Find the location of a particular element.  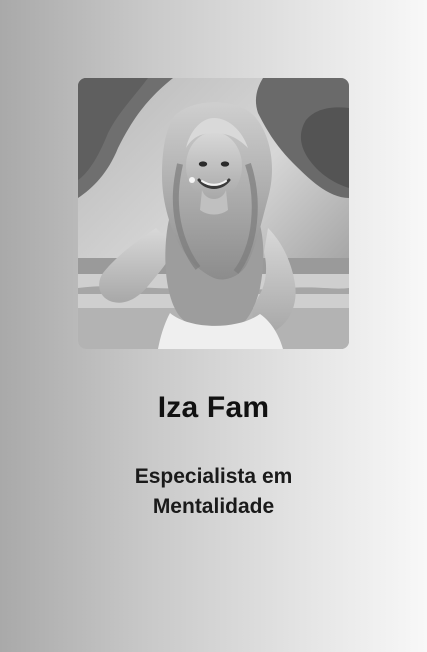

profile-name: Iza Fam is located at coordinates (213, 407).